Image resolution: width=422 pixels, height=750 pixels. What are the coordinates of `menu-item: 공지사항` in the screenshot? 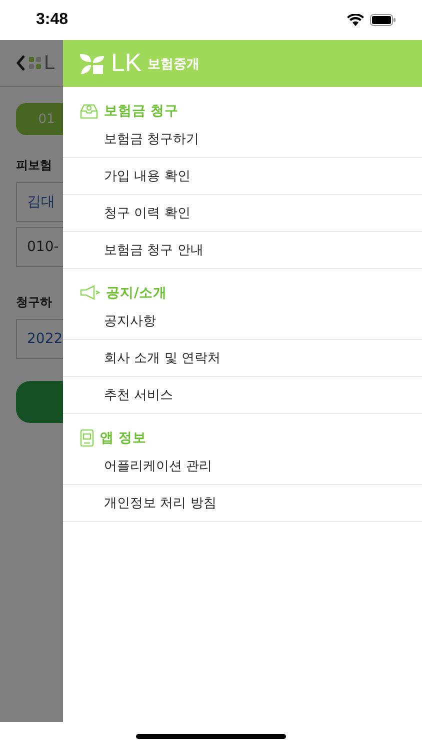 It's located at (242, 321).